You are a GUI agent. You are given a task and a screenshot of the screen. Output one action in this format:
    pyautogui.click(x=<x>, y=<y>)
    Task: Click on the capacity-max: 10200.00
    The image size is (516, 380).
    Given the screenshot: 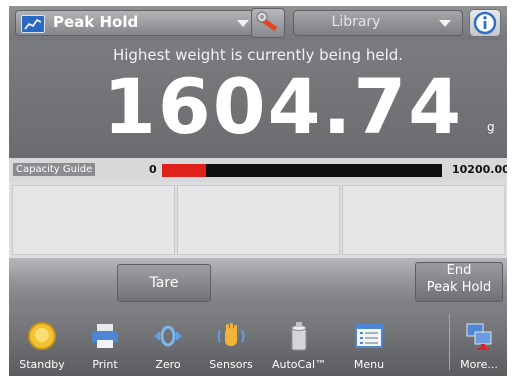 What is the action you would take?
    pyautogui.click(x=479, y=169)
    